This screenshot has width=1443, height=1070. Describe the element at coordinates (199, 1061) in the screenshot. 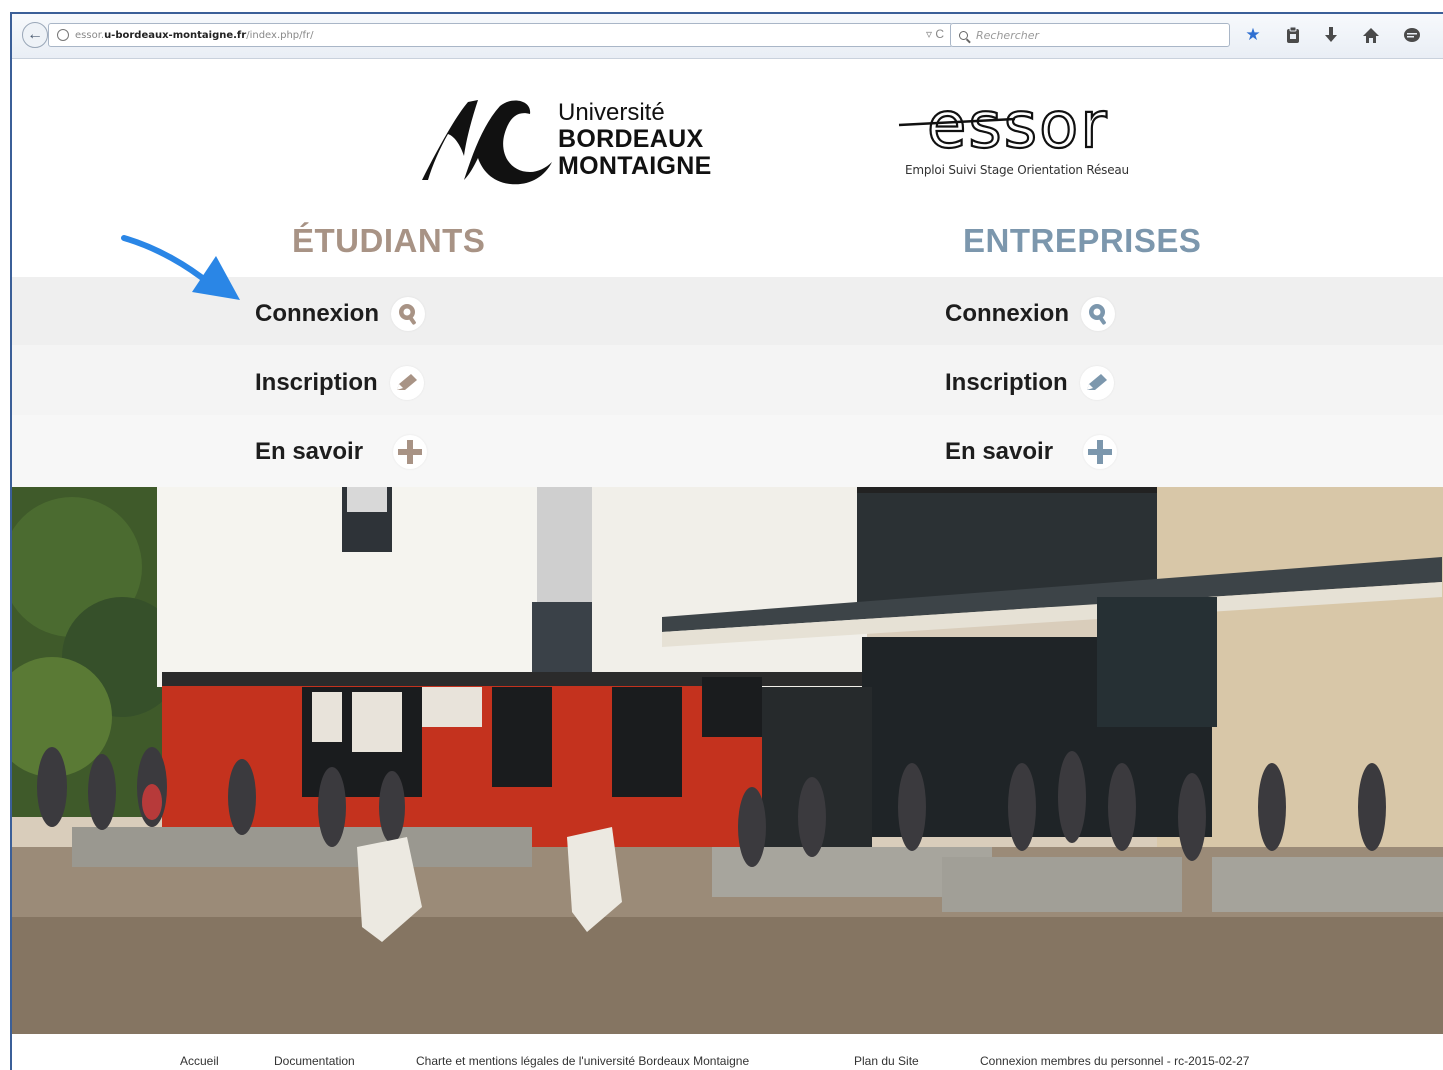

I see `footer-link-accueil: Accueil` at that location.